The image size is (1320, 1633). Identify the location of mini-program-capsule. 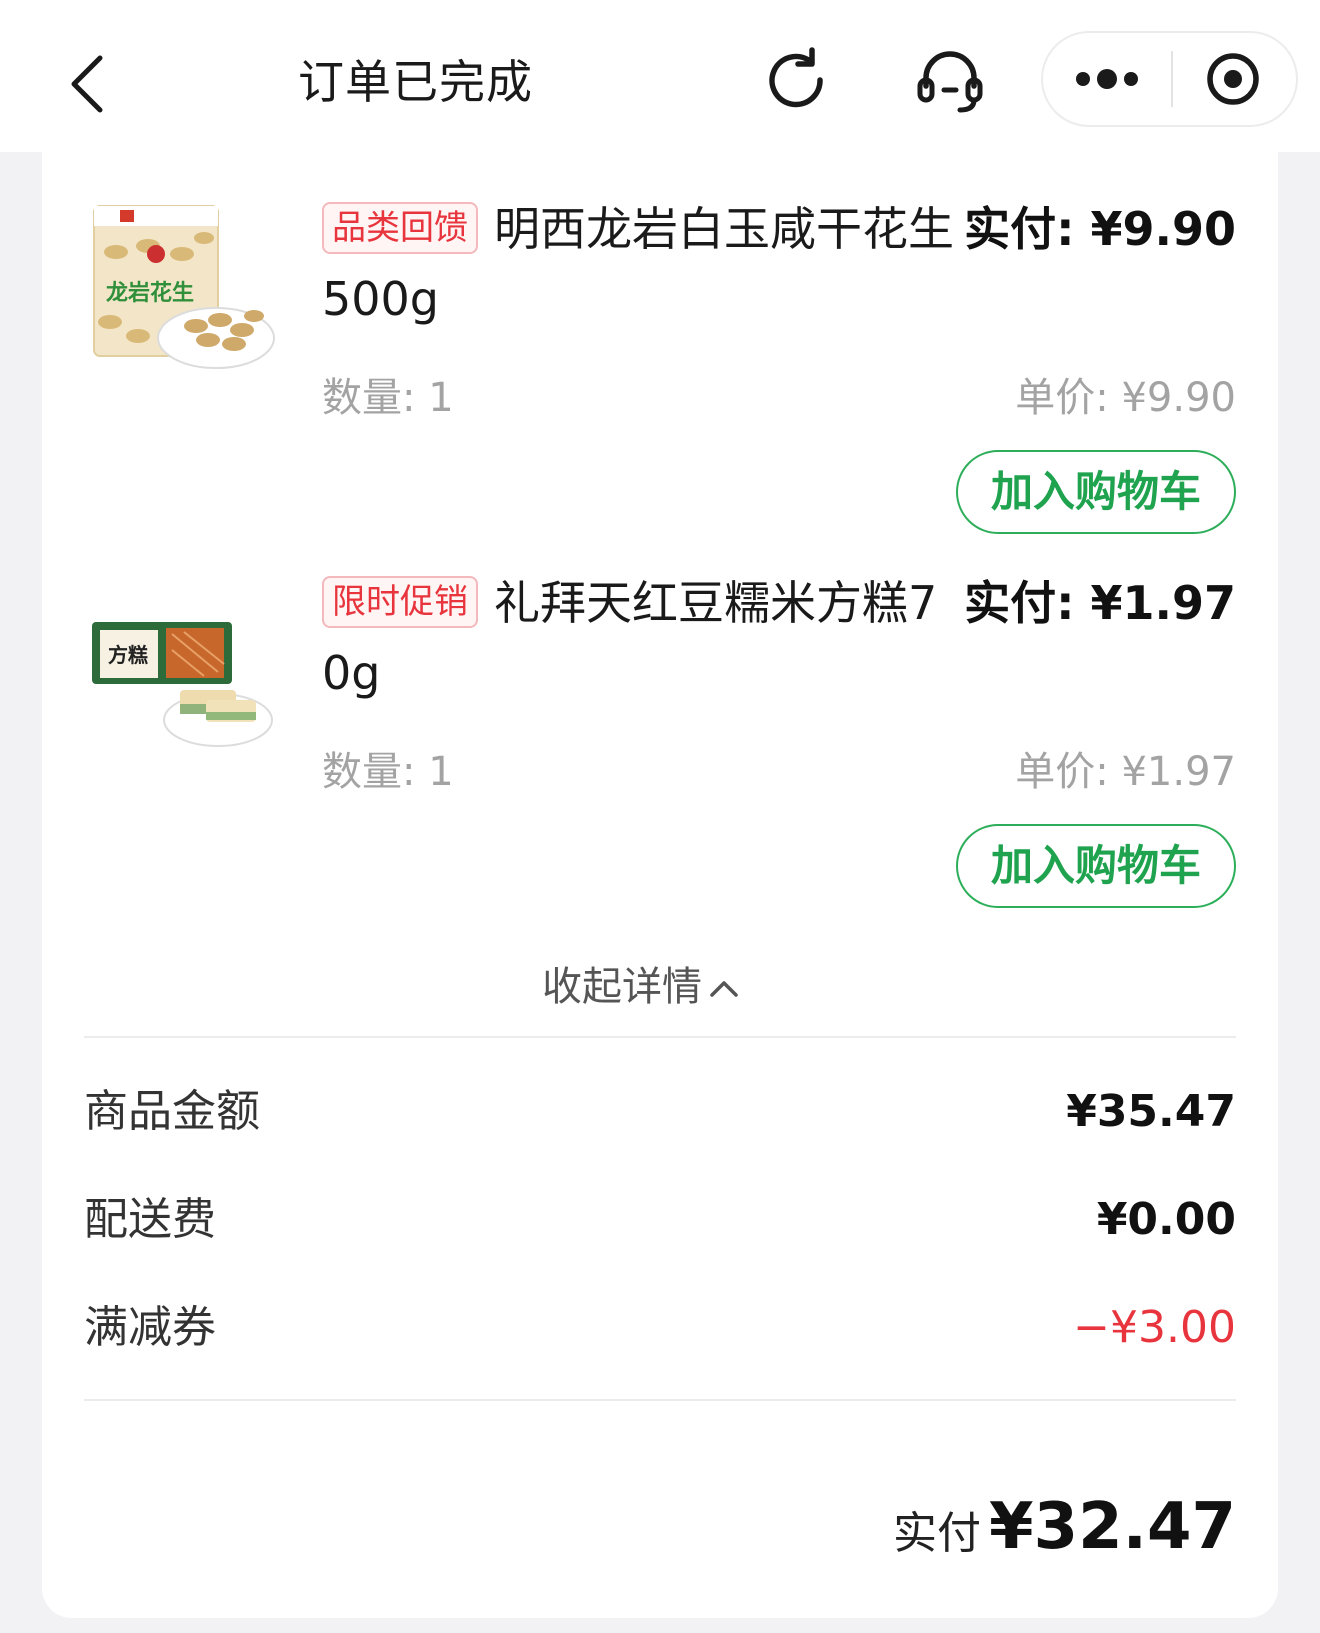
(1169, 79).